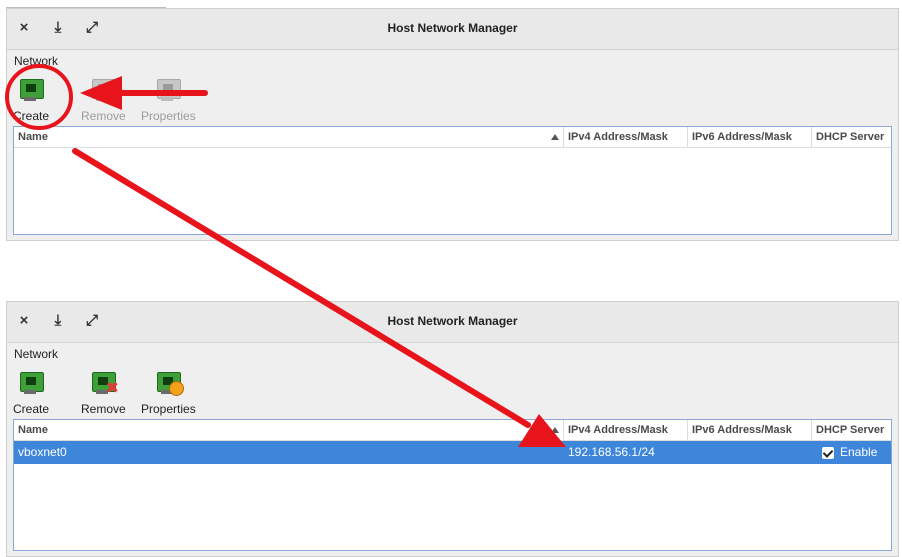  Describe the element at coordinates (103, 90) in the screenshot. I see `network-card-remove-icon` at that location.